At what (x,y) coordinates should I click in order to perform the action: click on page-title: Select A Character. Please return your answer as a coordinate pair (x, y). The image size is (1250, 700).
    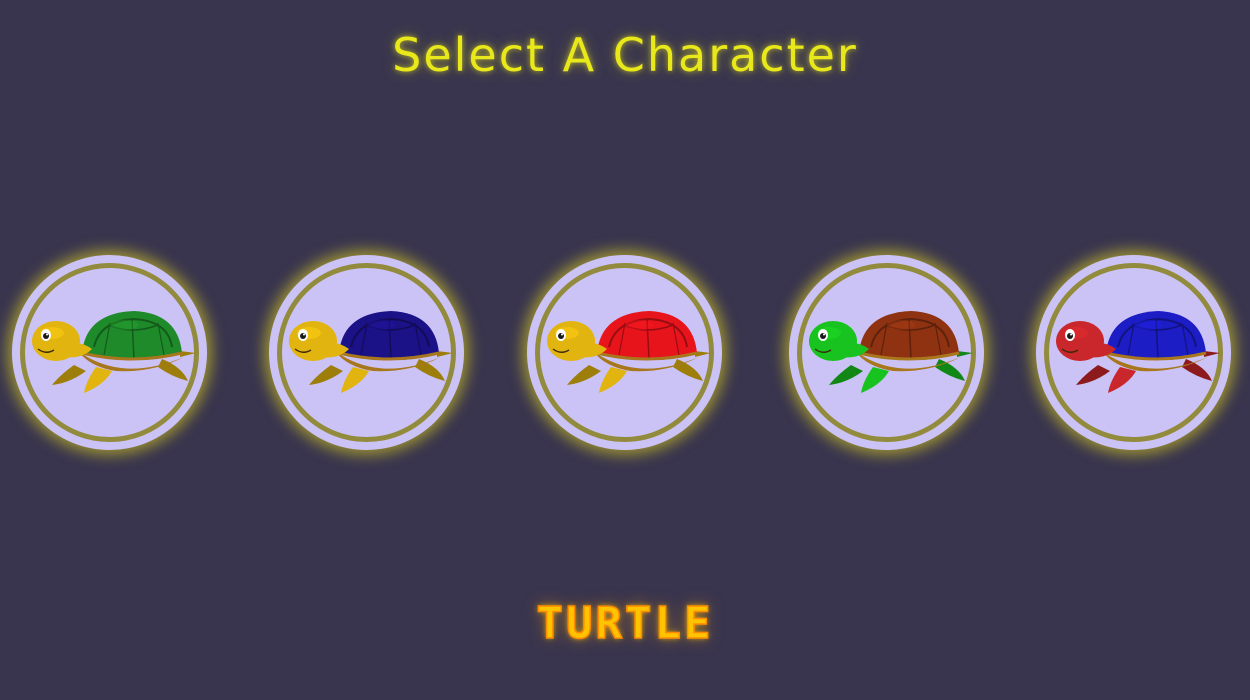
    Looking at the image, I should click on (625, 55).